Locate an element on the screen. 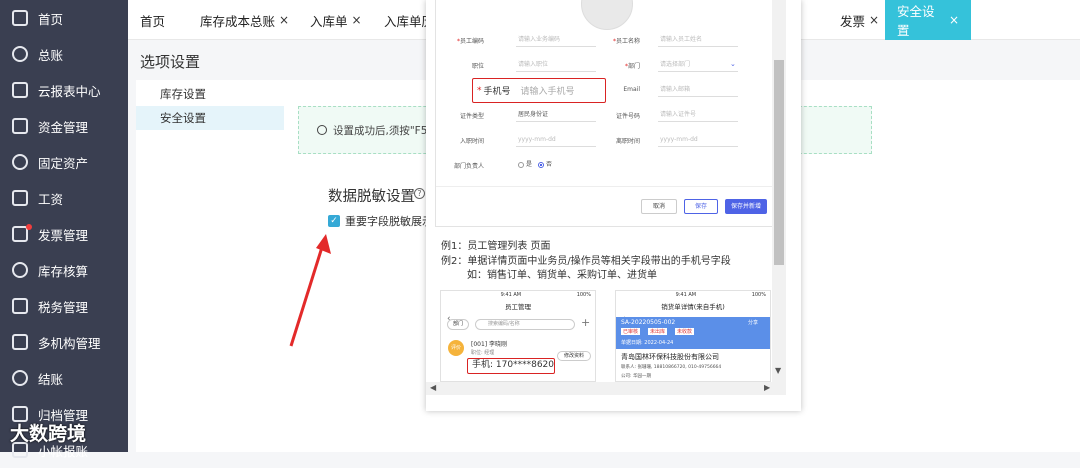 The height and width of the screenshot is (468, 1080). watermark: 大数跨境 is located at coordinates (48, 434).